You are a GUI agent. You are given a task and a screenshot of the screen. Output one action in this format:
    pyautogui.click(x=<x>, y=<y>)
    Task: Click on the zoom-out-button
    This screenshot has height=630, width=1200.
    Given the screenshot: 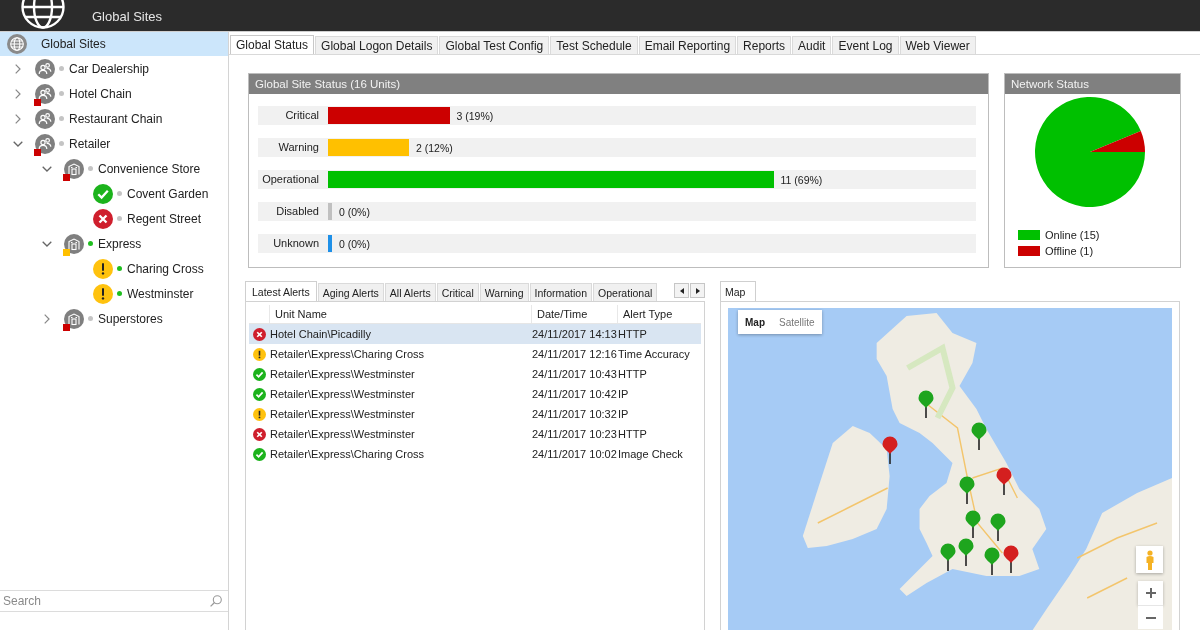 What is the action you would take?
    pyautogui.click(x=1150, y=617)
    